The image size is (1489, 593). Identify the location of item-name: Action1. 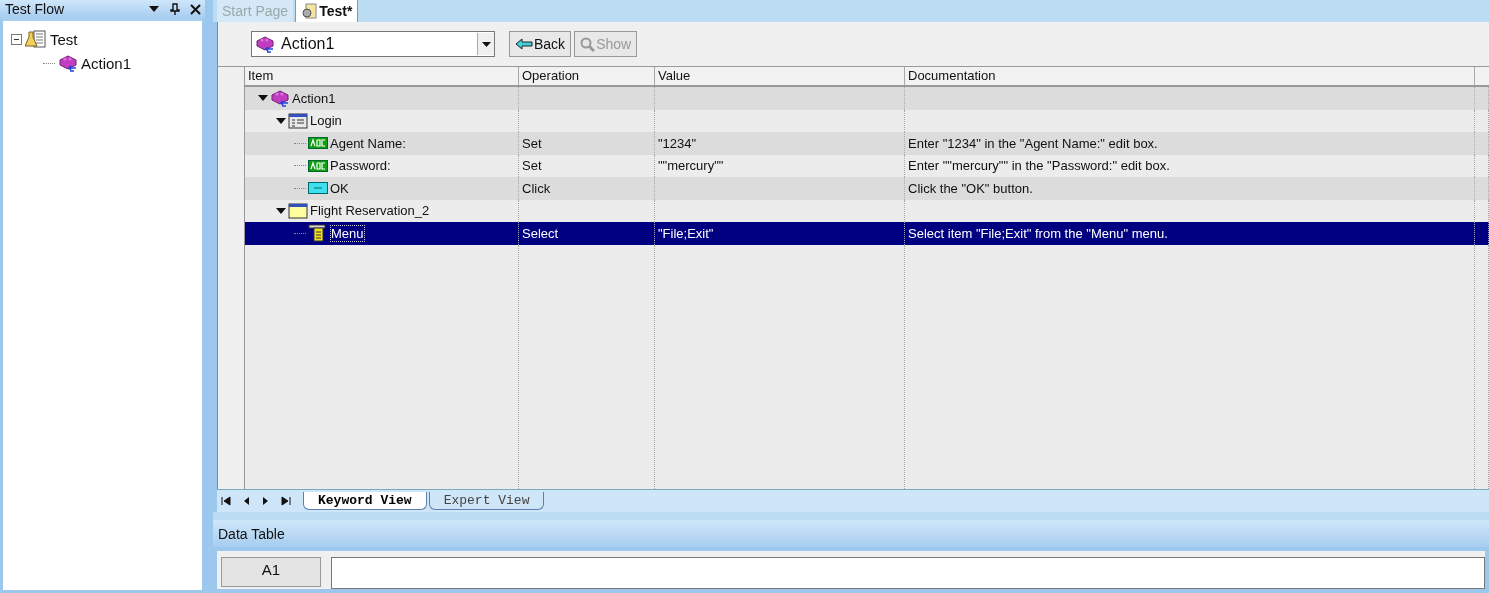
(314, 98).